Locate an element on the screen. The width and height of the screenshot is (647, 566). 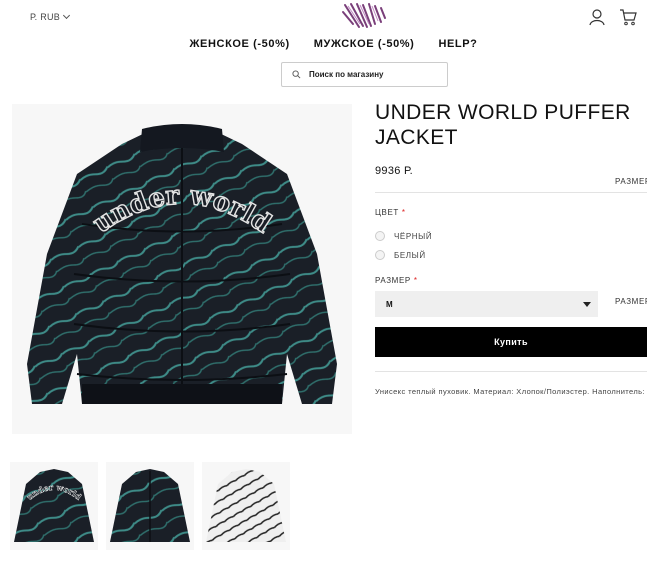
color-option-label: ЧЁРНЫЙ is located at coordinates (413, 236).